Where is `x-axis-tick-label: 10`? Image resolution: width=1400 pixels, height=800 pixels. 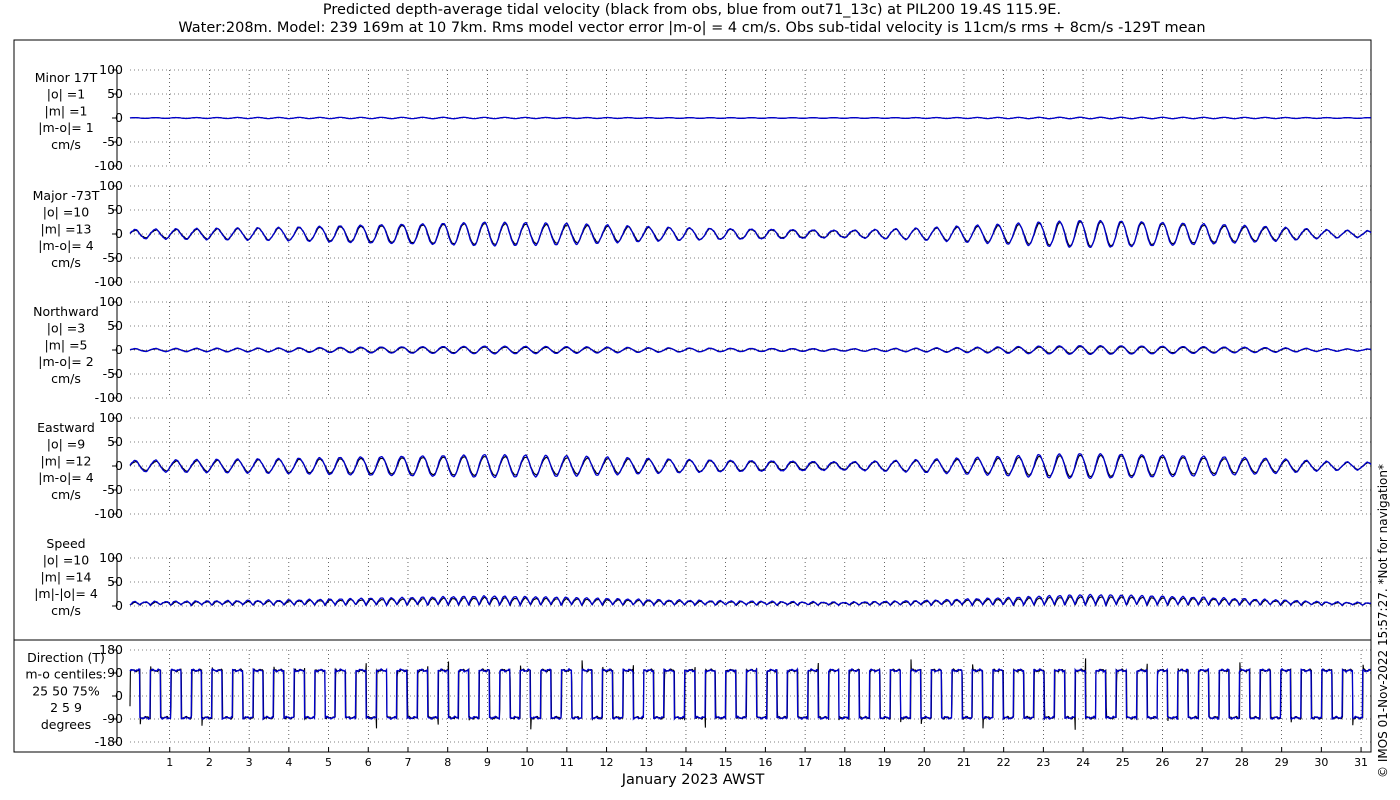 x-axis-tick-label: 10 is located at coordinates (527, 762).